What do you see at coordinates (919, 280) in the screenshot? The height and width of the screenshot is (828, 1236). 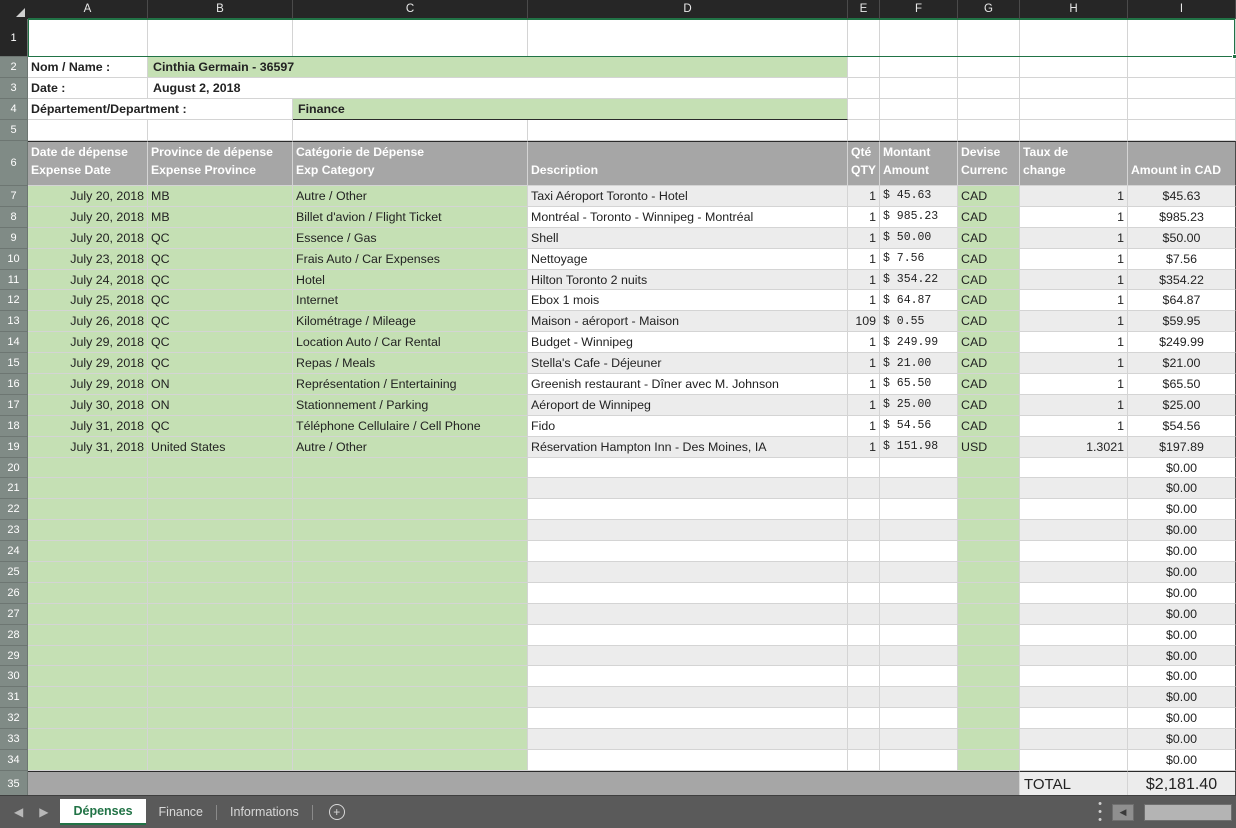 I see `amount-cell: $ 354.22` at bounding box center [919, 280].